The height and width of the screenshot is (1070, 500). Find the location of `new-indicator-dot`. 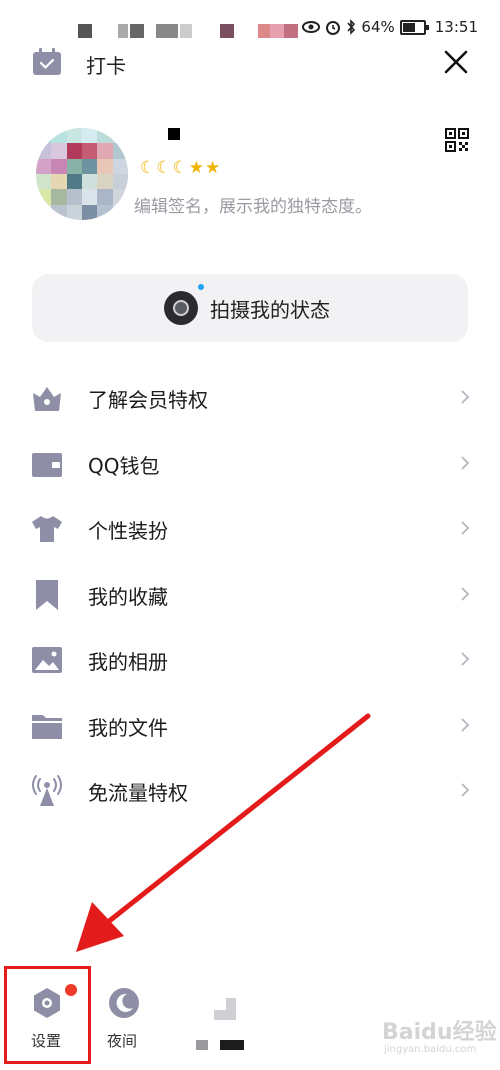

new-indicator-dot is located at coordinates (201, 287).